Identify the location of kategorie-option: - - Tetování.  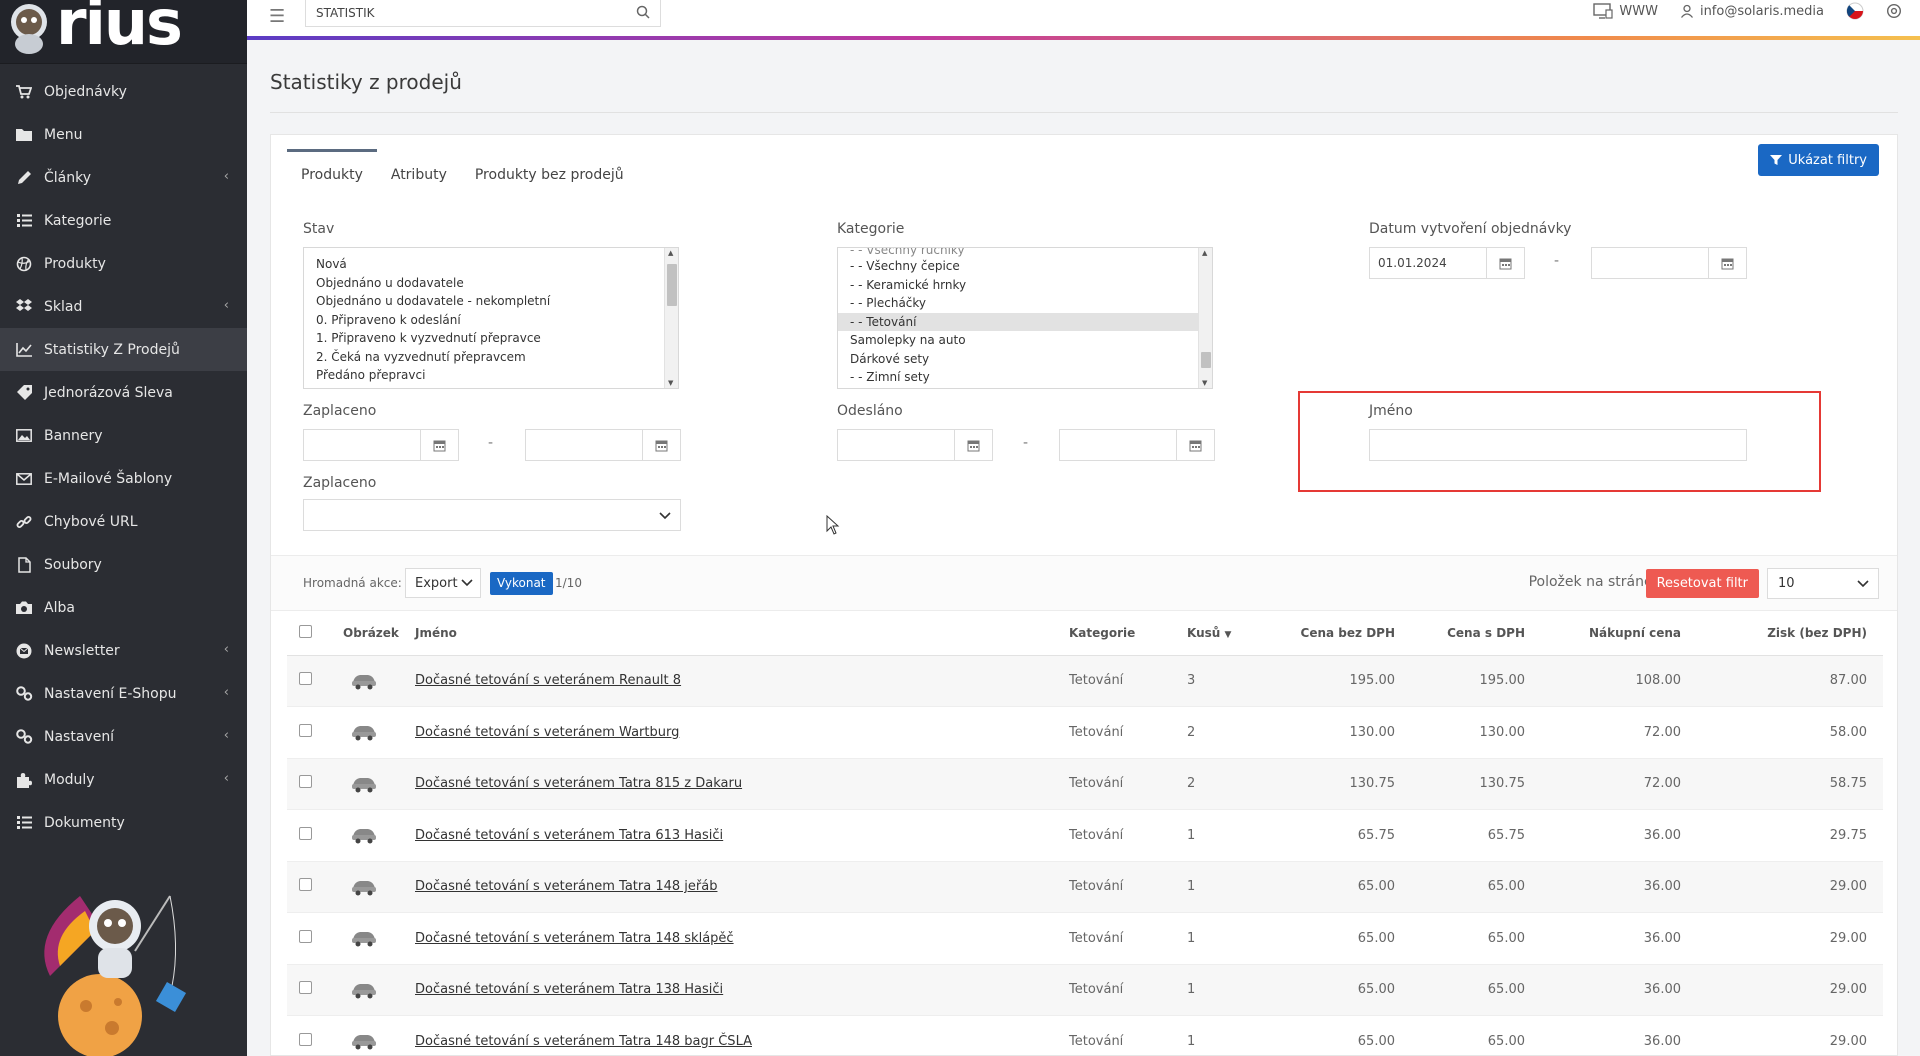
(1019, 321).